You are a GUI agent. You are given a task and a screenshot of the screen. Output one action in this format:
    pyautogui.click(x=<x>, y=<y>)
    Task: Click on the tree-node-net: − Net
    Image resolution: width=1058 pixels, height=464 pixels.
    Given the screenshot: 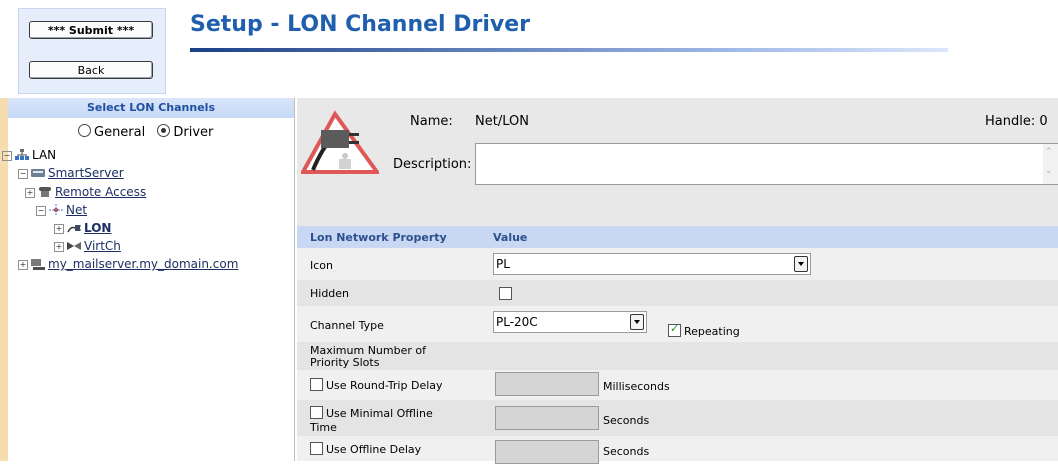 What is the action you would take?
    pyautogui.click(x=61, y=210)
    